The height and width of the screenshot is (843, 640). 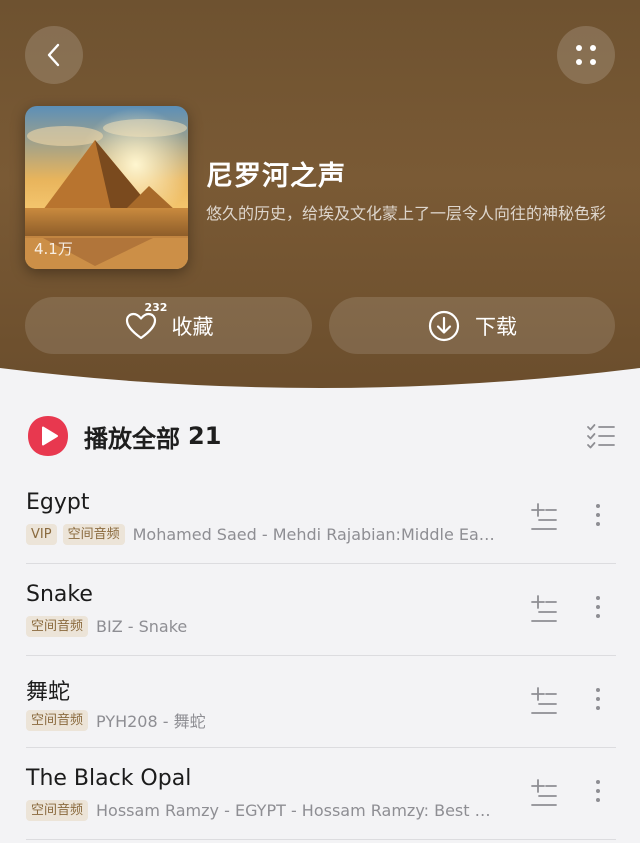 What do you see at coordinates (145, 322) in the screenshot?
I see `heart-icon: 232` at bounding box center [145, 322].